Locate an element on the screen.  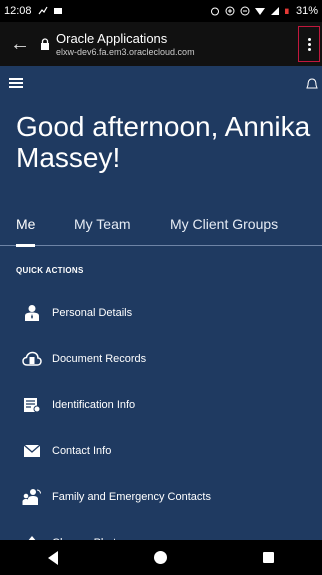
greeting-heading: Good afternoon, Annika Massey! is located at coordinates (163, 142).